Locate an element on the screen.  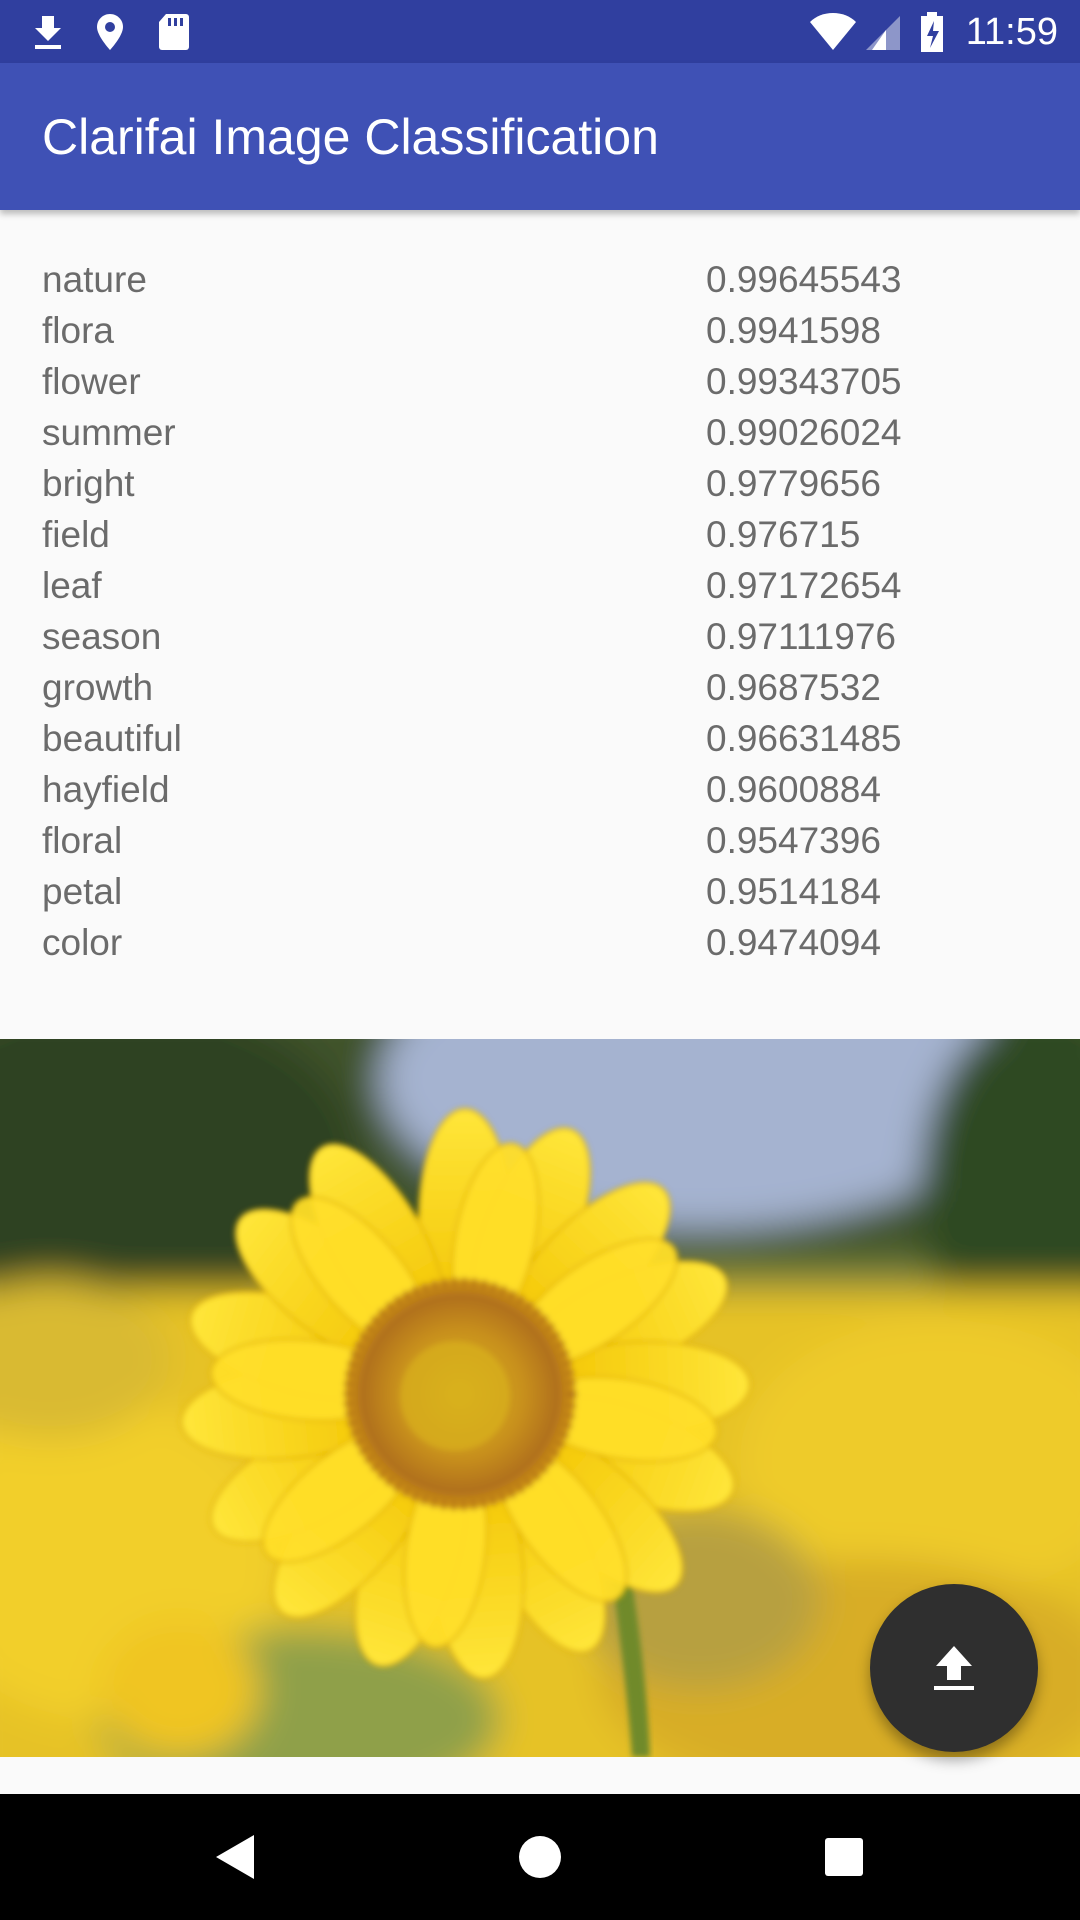
score-value: 0.97172654 is located at coordinates (804, 585).